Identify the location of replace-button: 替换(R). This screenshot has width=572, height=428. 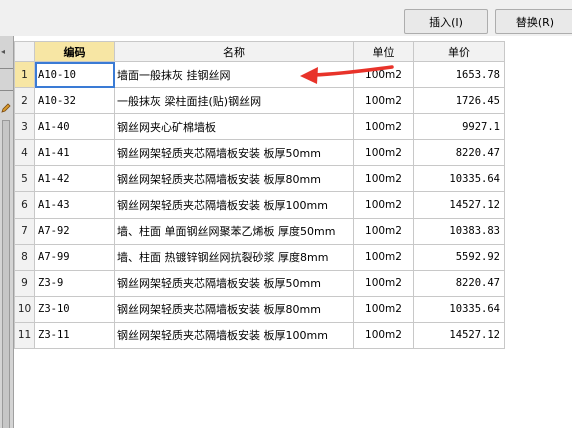
(533, 21).